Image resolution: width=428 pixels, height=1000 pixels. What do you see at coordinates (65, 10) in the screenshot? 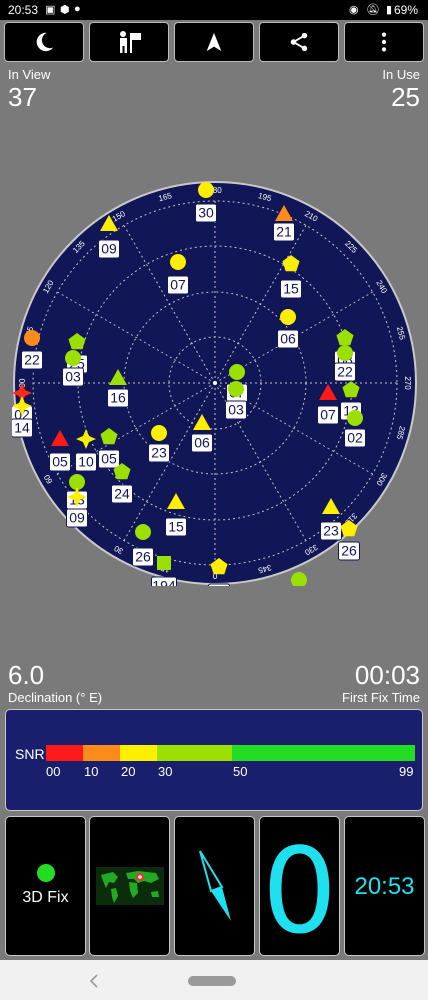
I see `settings-notification-icon: ⬢` at bounding box center [65, 10].